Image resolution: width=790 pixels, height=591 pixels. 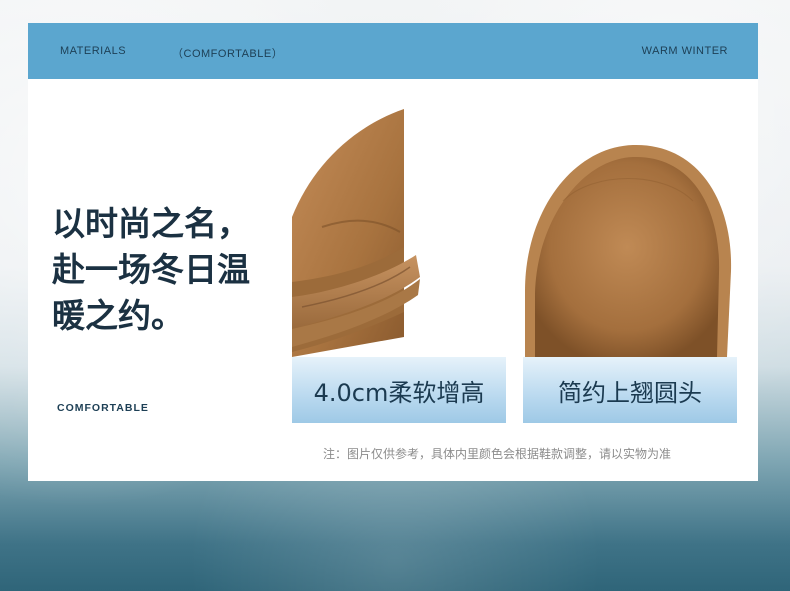 I want to click on boot-heel-photo, so click(x=399, y=232).